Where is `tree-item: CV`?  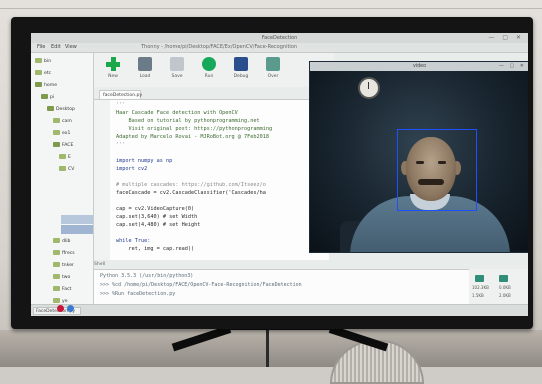
tree-item: CV is located at coordinates (66, 170).